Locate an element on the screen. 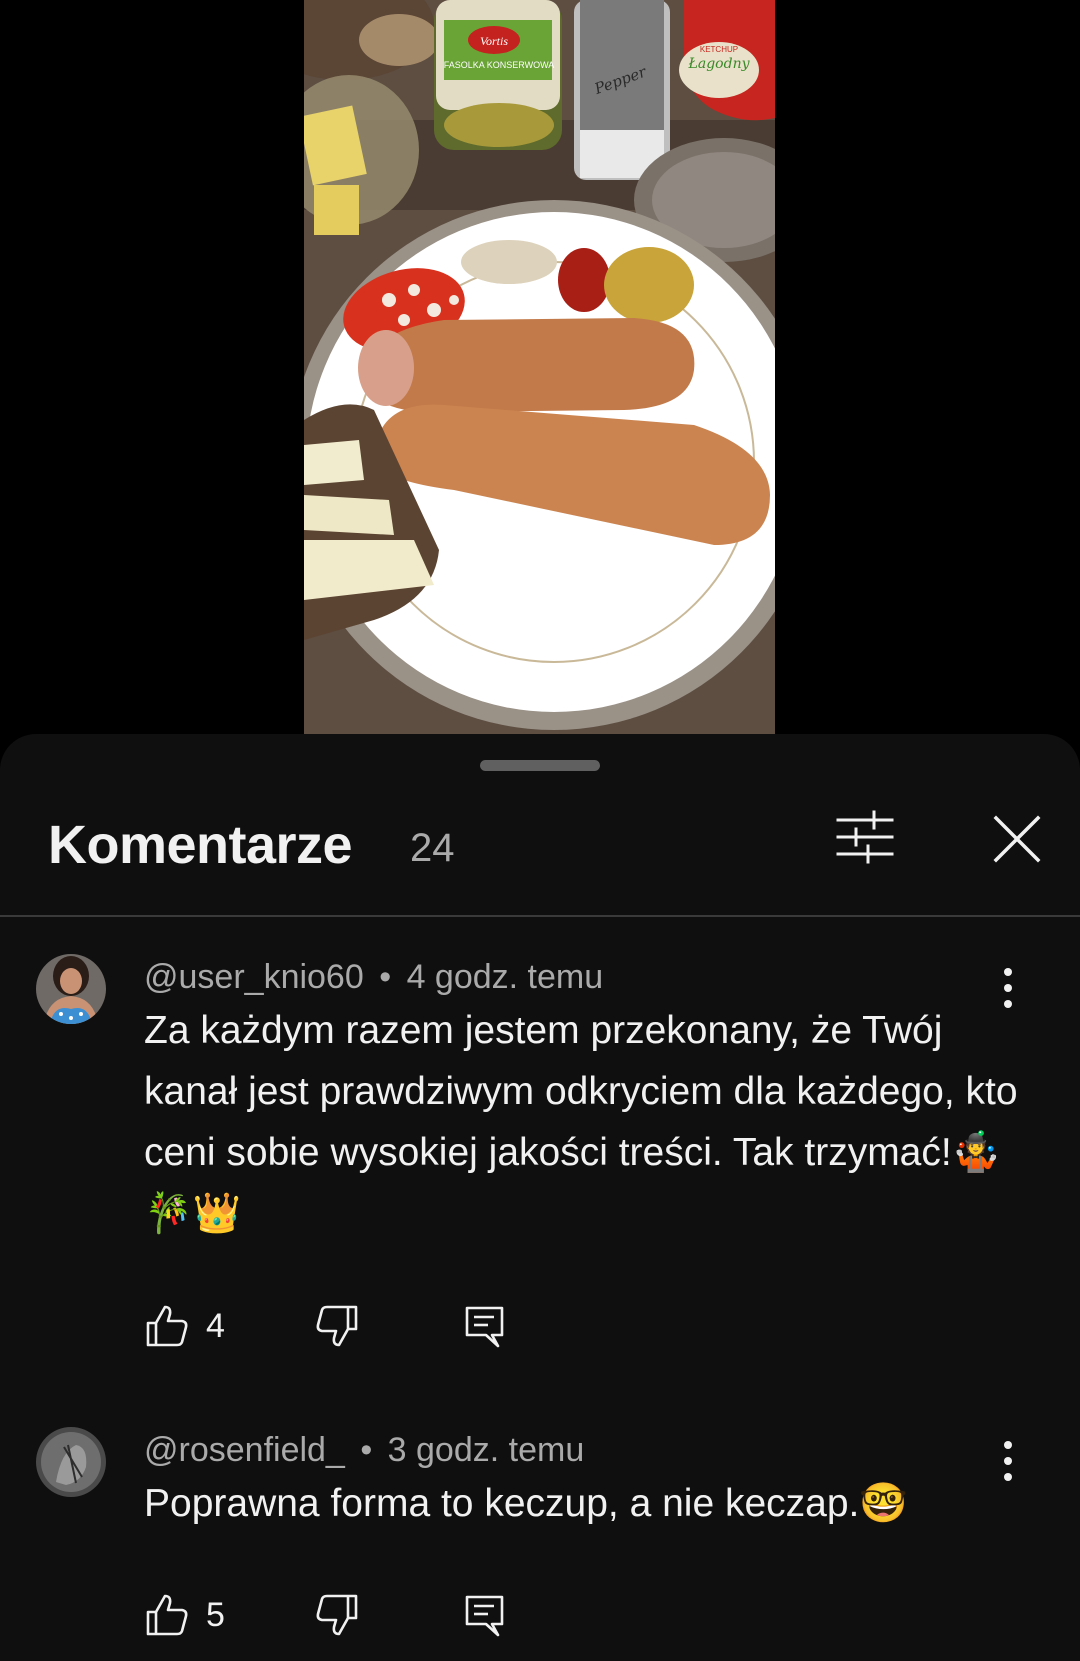 The image size is (1080, 1661). header-divider is located at coordinates (540, 916).